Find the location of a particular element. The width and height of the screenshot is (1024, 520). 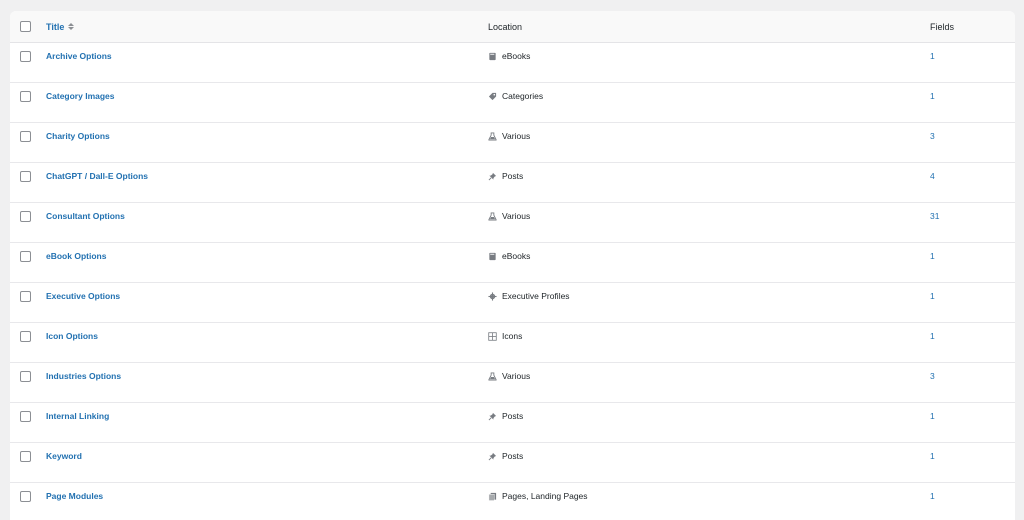

title-header-label: Title is located at coordinates (55, 27).